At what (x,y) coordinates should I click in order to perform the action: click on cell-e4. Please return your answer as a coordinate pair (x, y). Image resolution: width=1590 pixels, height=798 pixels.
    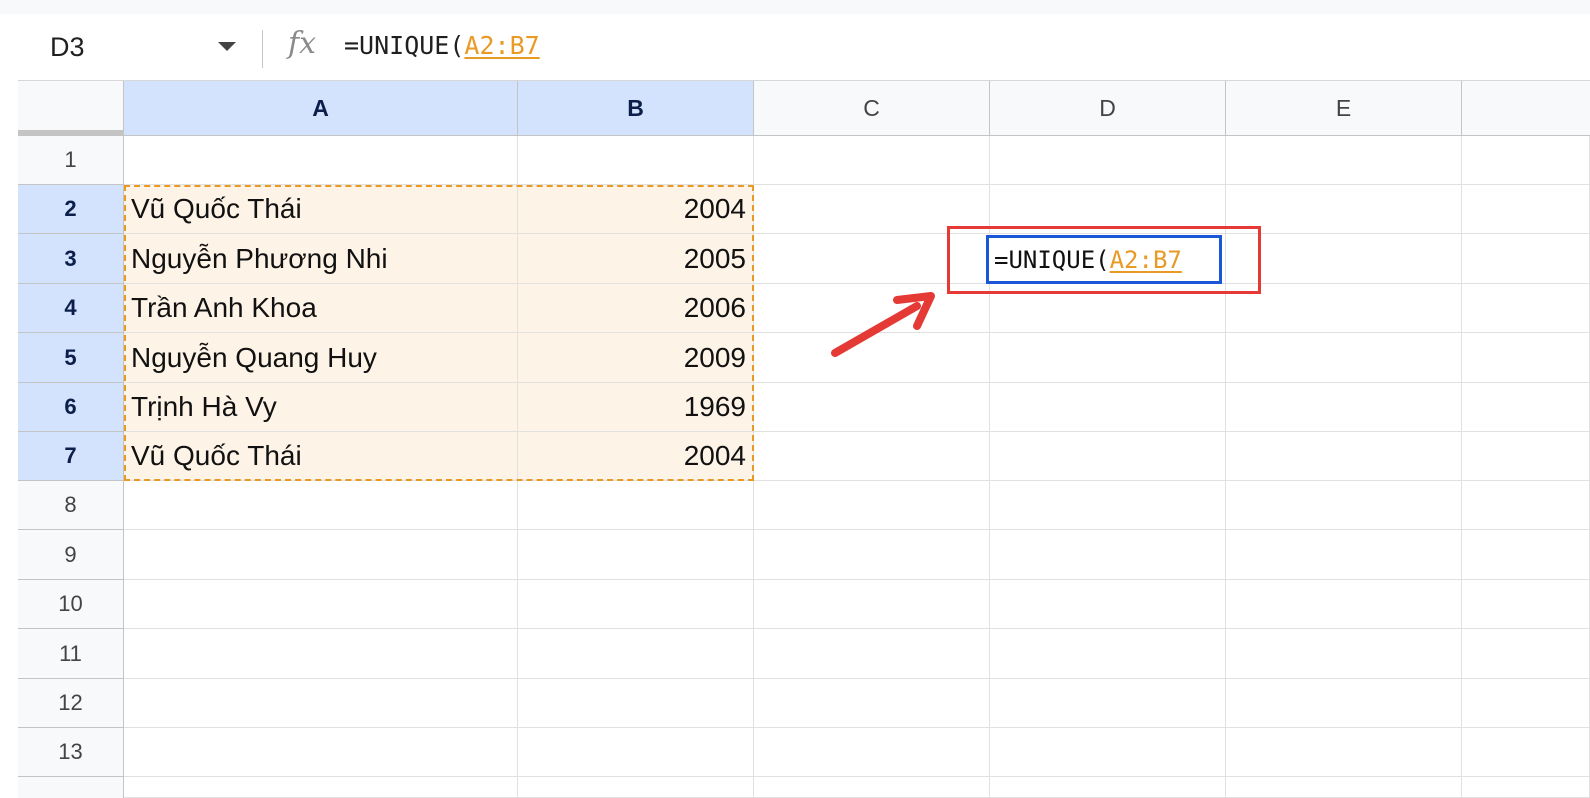
    Looking at the image, I should click on (1344, 308).